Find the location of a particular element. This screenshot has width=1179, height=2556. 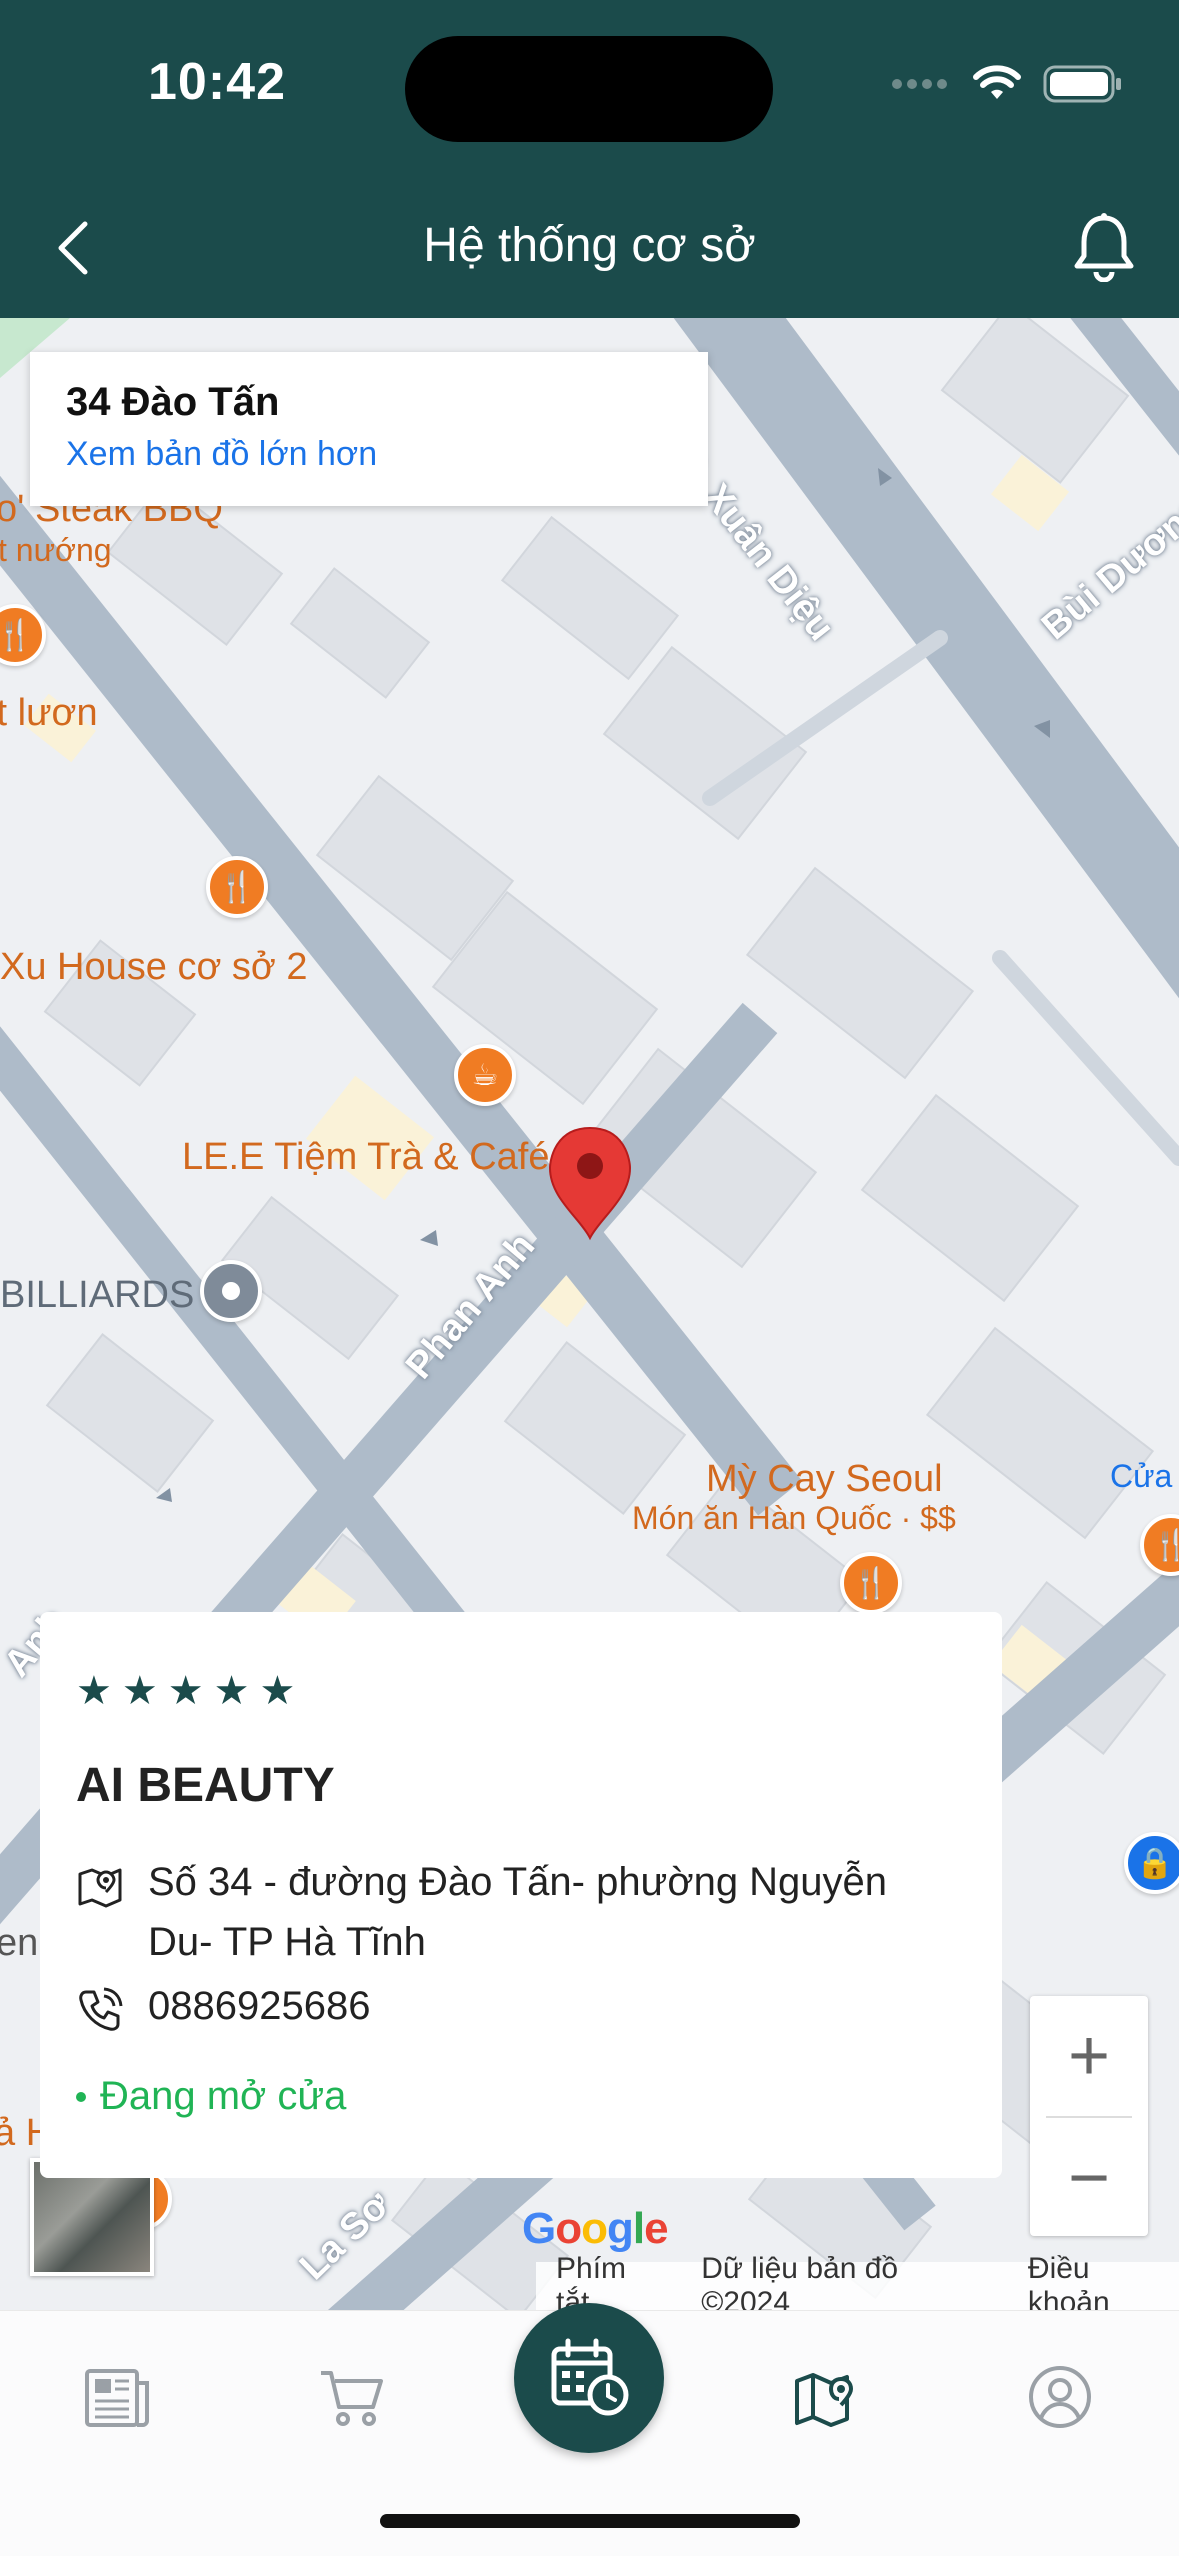

map-icon is located at coordinates (824, 2400).